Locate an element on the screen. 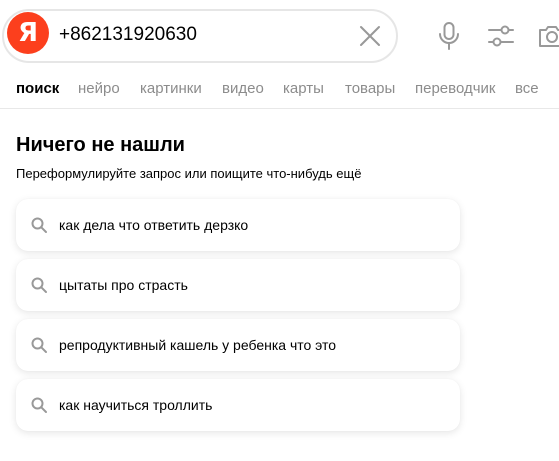  no-results-title: Ничего не нашли is located at coordinates (100, 145).